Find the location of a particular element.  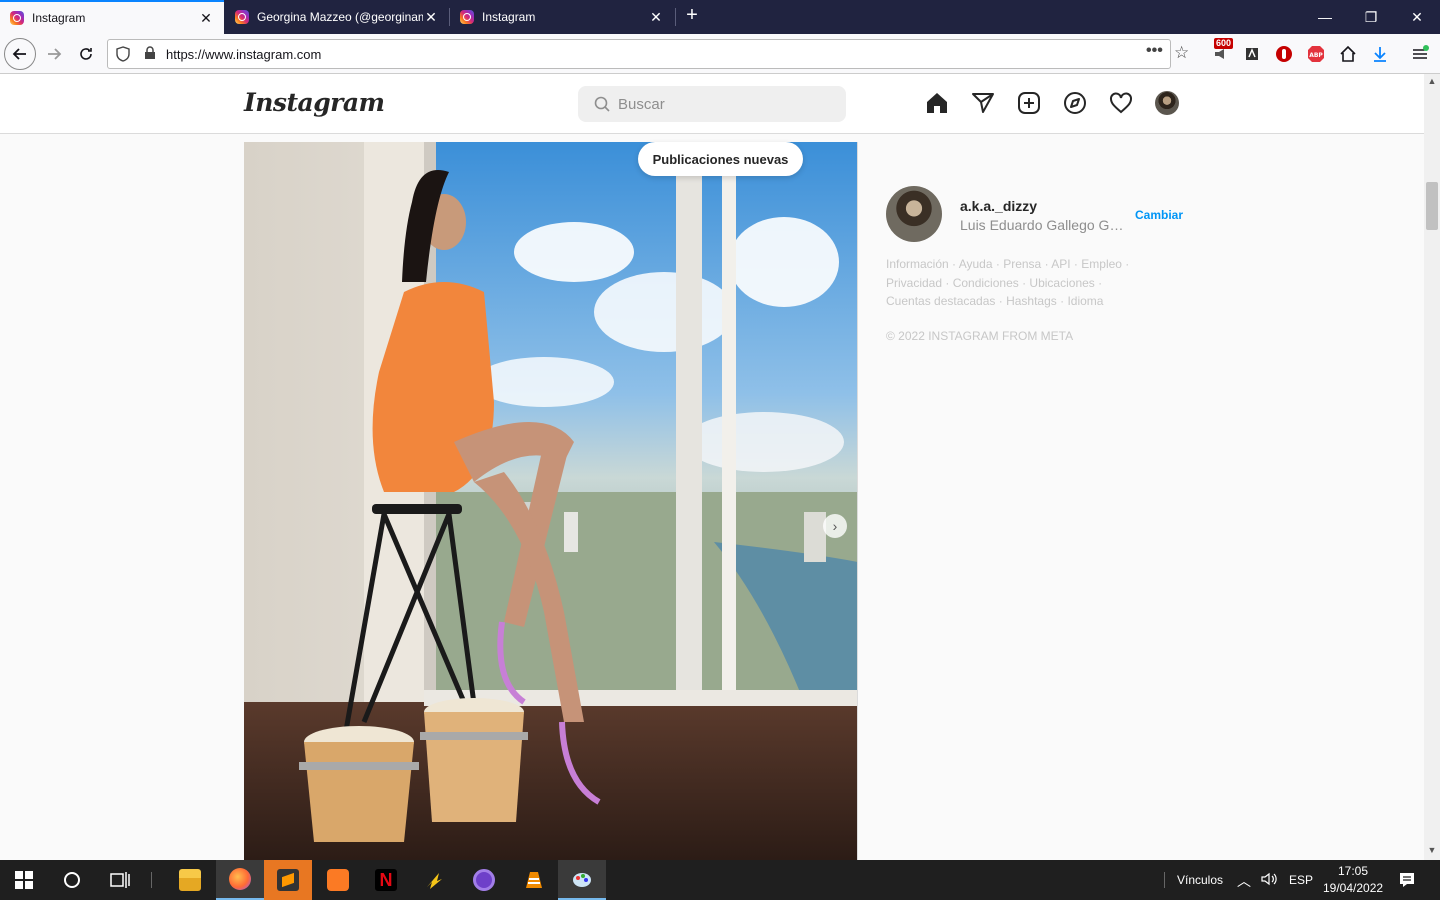

xampp-icon is located at coordinates (338, 880).